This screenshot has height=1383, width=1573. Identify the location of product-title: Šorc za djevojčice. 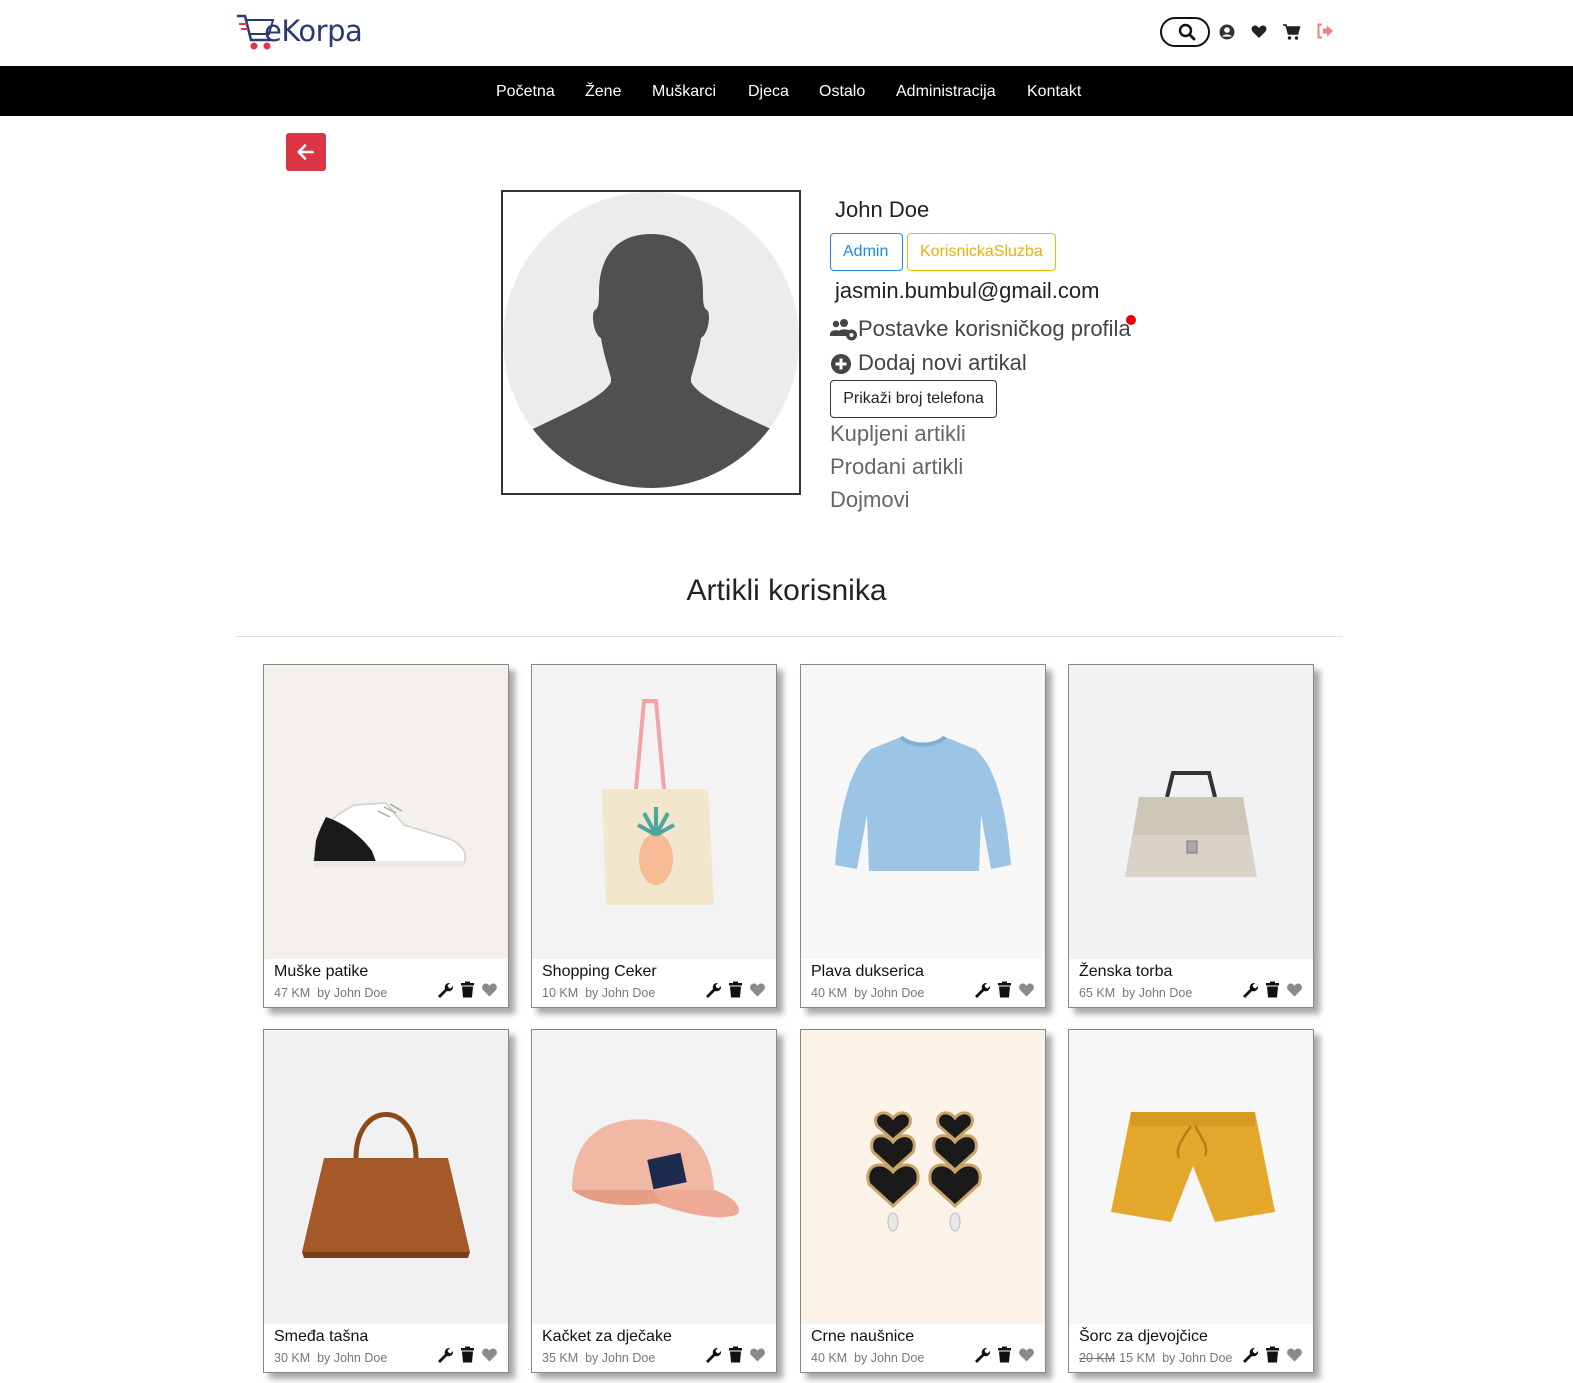
(1143, 1337).